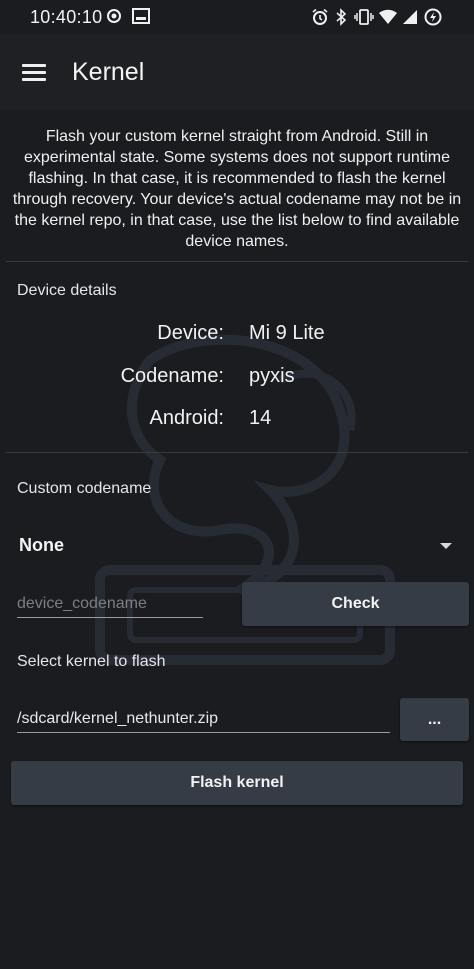 This screenshot has height=969, width=474. Describe the element at coordinates (110, 606) in the screenshot. I see `codename-input` at that location.